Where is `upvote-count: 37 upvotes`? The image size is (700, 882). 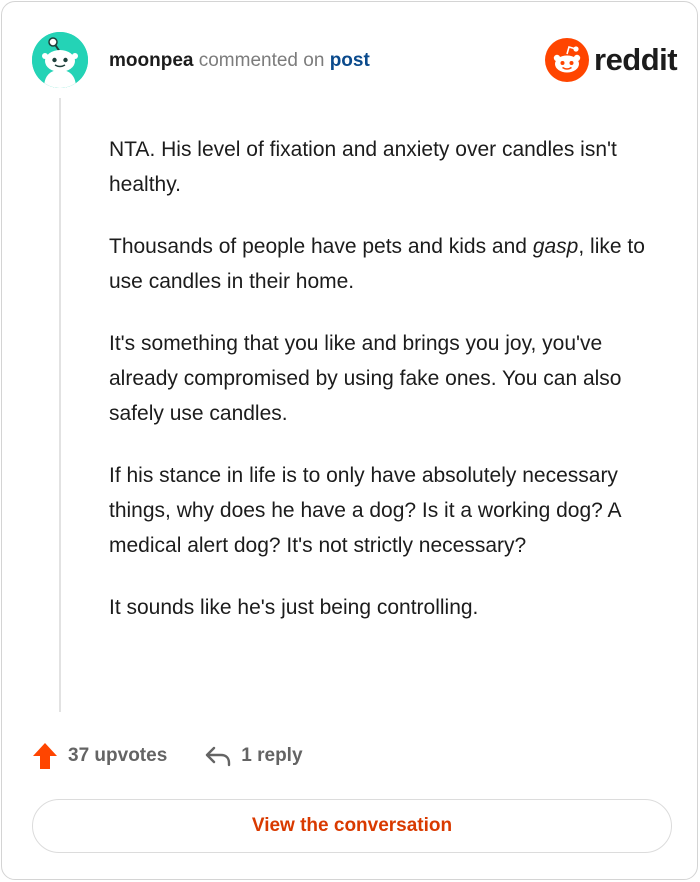 upvote-count: 37 upvotes is located at coordinates (118, 755).